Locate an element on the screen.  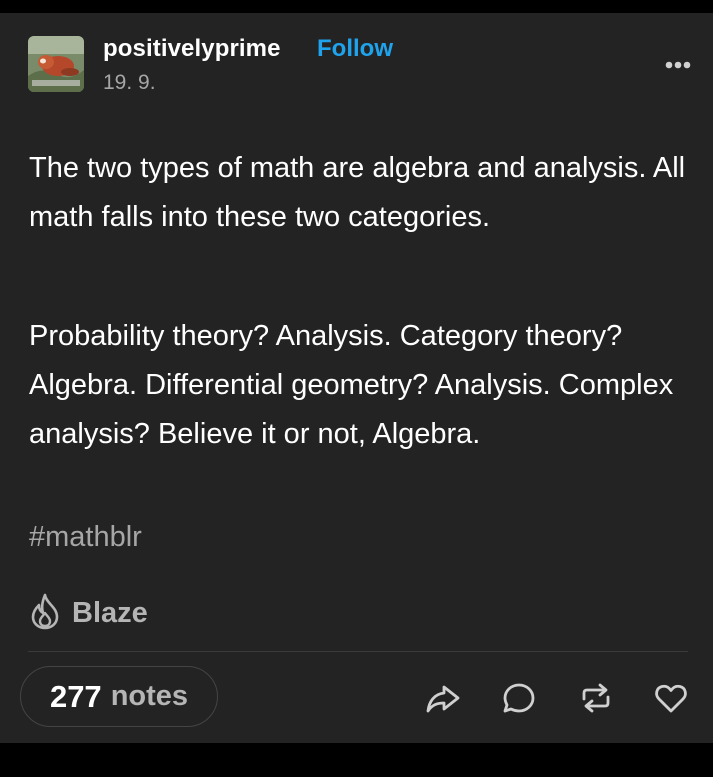
like-icon is located at coordinates (671, 698).